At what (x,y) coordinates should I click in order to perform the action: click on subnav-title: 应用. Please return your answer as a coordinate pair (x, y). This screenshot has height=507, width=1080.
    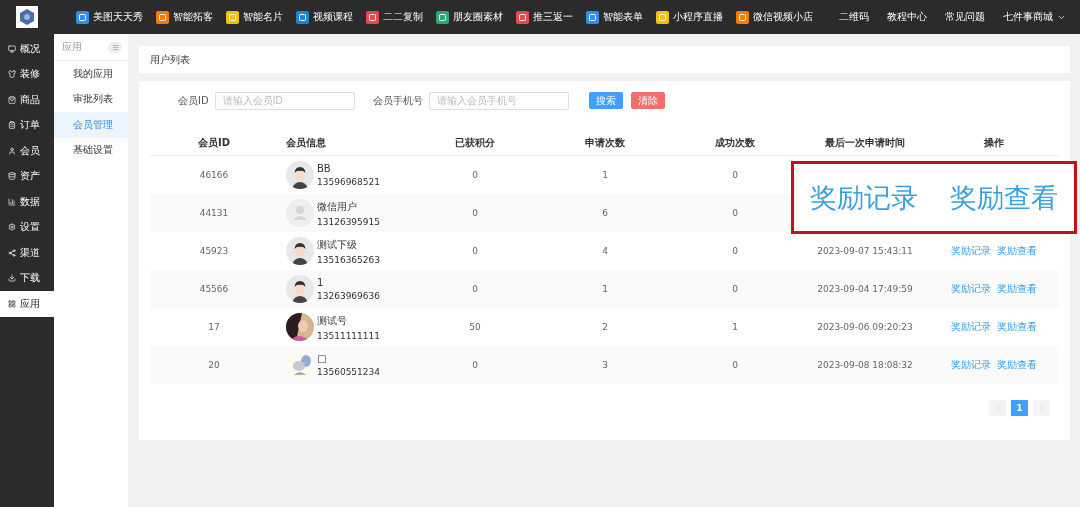
    Looking at the image, I should click on (72, 47).